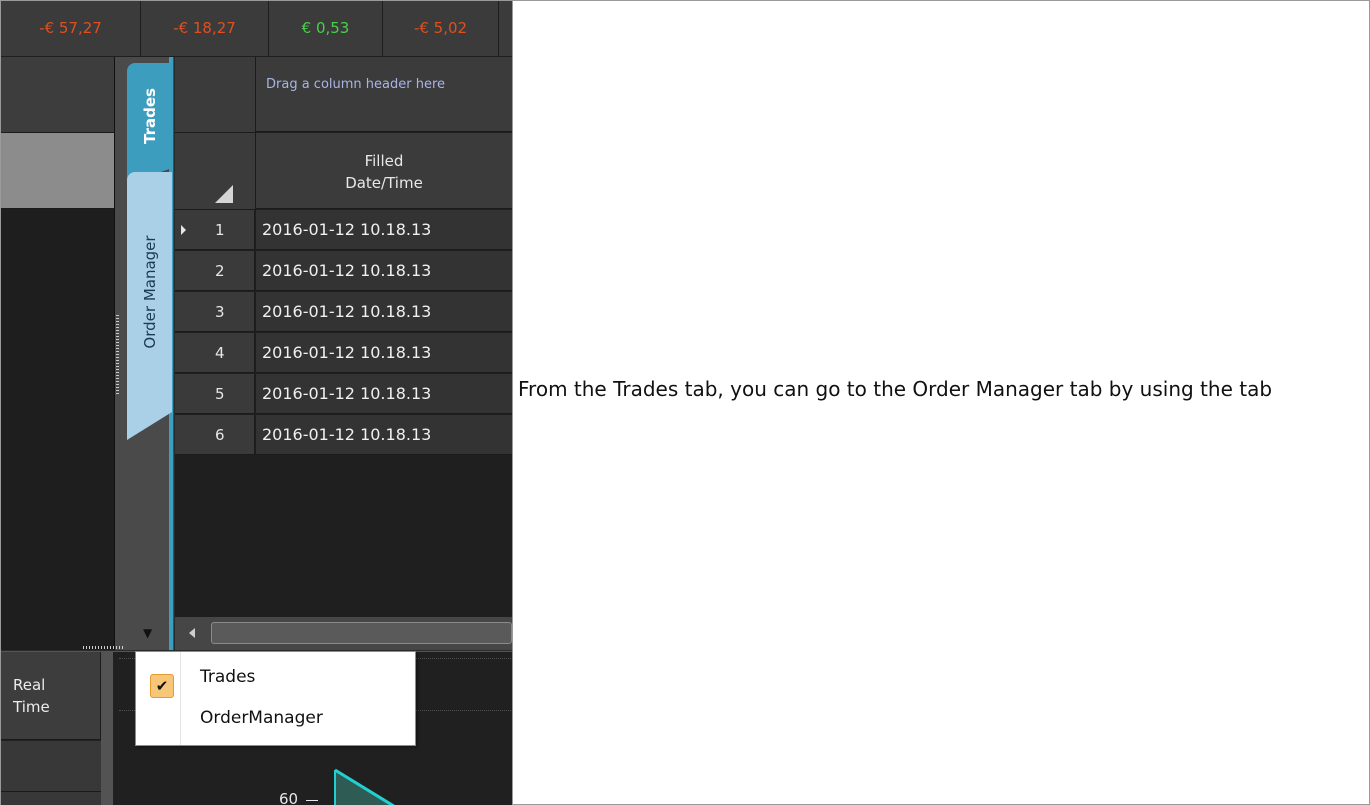 The image size is (1370, 805). Describe the element at coordinates (215, 353) in the screenshot. I see `row-number: 4` at that location.